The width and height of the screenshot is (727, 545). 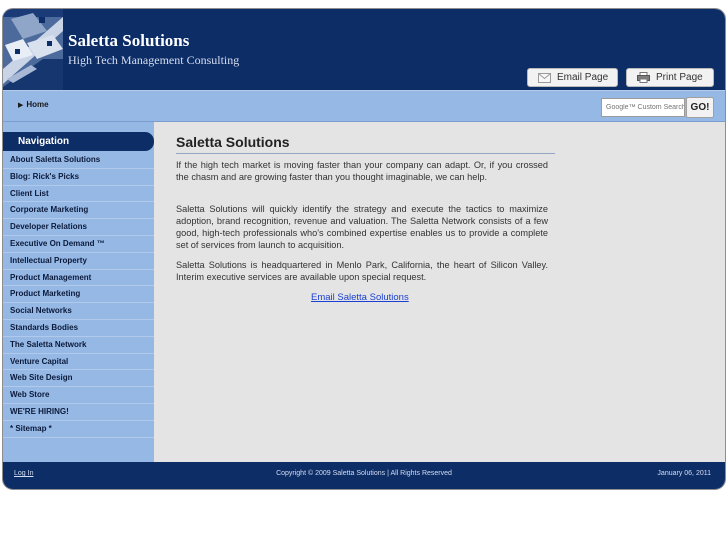 What do you see at coordinates (129, 40) in the screenshot?
I see `site-title: Saletta Solutions` at bounding box center [129, 40].